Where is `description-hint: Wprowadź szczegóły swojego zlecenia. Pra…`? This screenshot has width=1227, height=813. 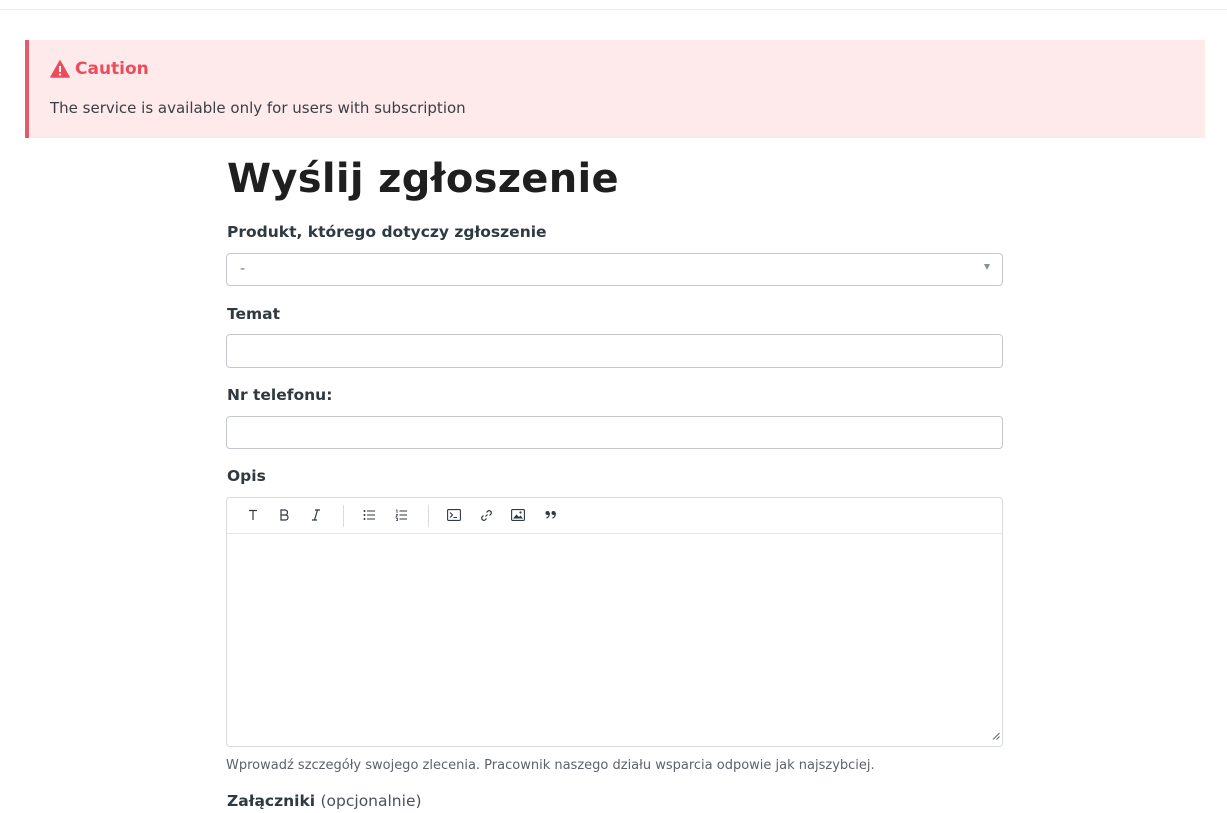 description-hint: Wprowadź szczegóły swojego zlecenia. Pra… is located at coordinates (550, 765).